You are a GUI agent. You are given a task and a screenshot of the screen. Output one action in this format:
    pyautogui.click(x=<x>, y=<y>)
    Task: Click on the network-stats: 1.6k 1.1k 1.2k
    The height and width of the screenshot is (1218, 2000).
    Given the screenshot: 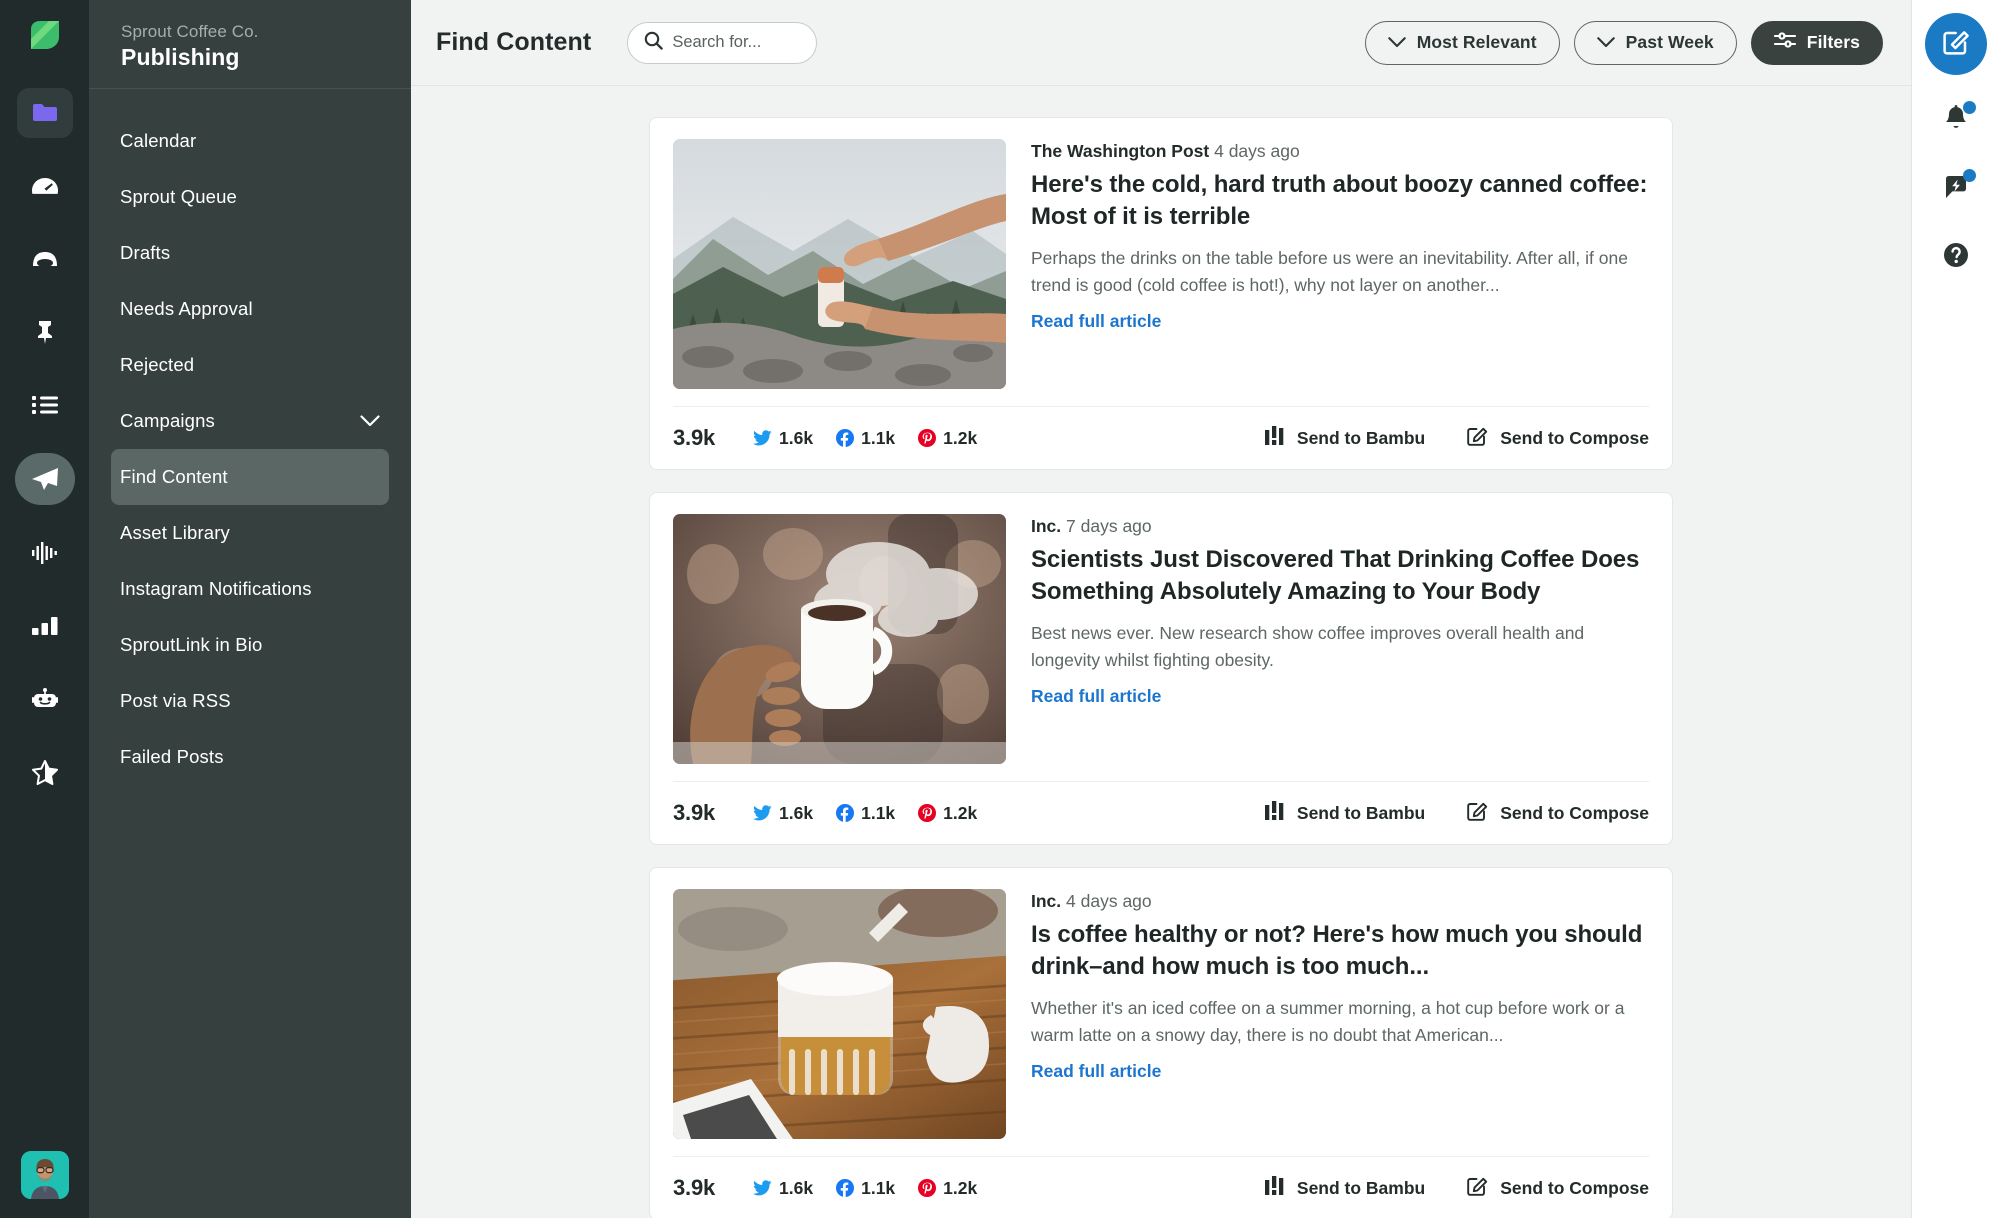 What is the action you would take?
    pyautogui.click(x=865, y=813)
    